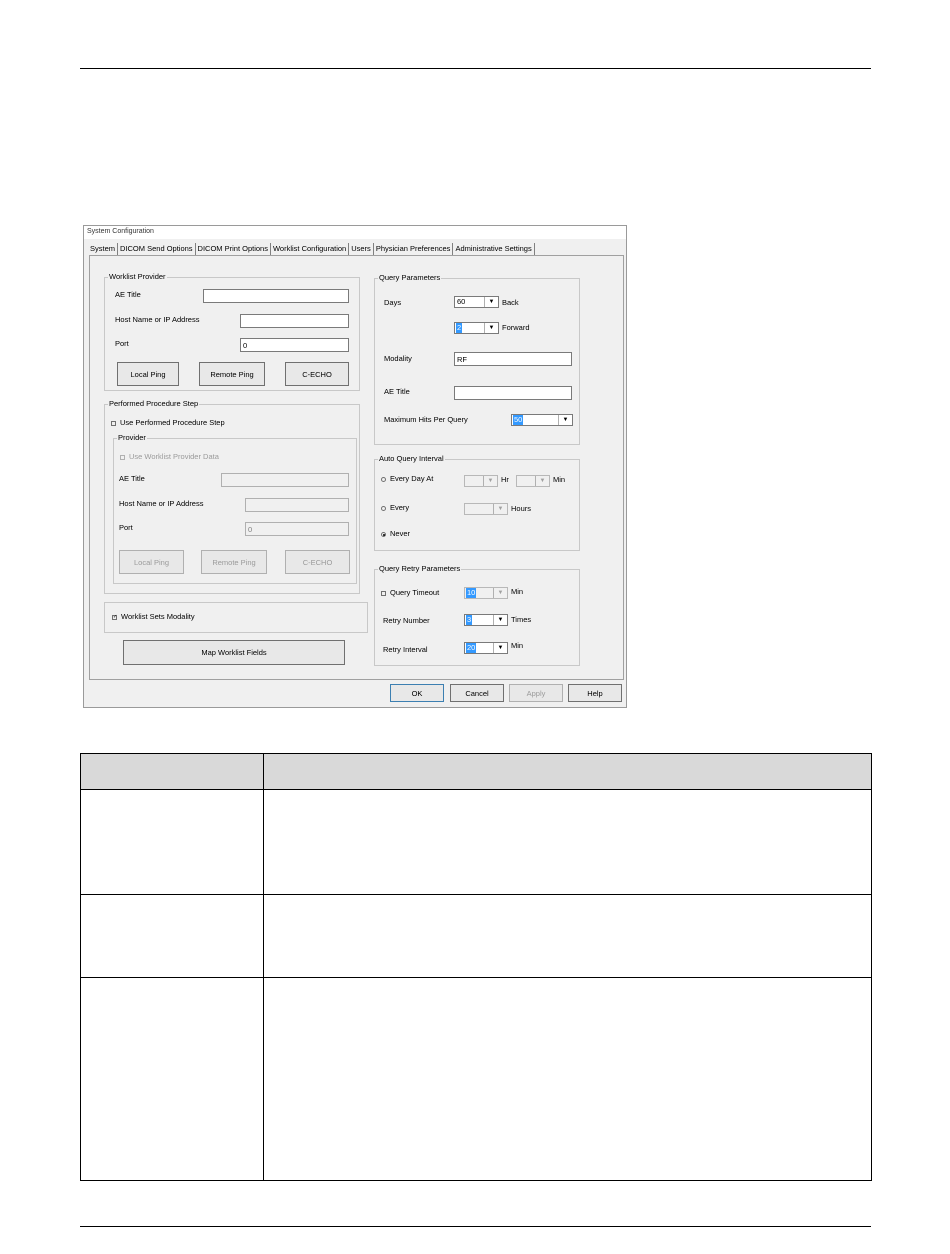 This screenshot has height=1254, width=950. Describe the element at coordinates (415, 592) in the screenshot. I see `query-timeout-label: Query Timeout` at that location.